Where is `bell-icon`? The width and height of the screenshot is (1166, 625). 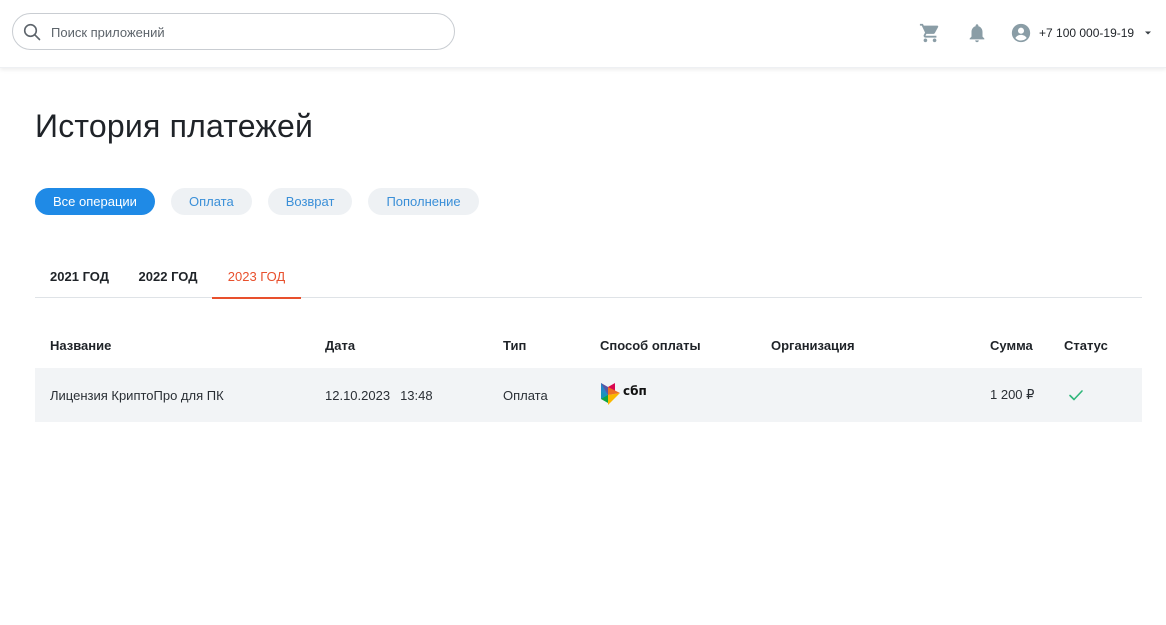 bell-icon is located at coordinates (977, 33).